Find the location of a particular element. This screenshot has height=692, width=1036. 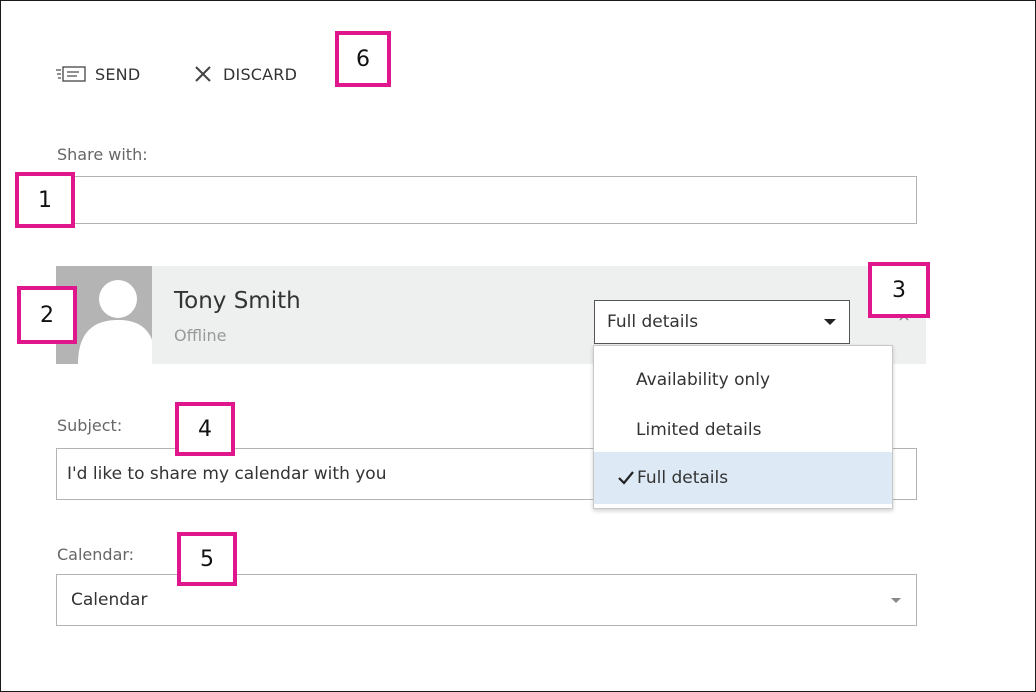

callout-1: 1 is located at coordinates (45, 200).